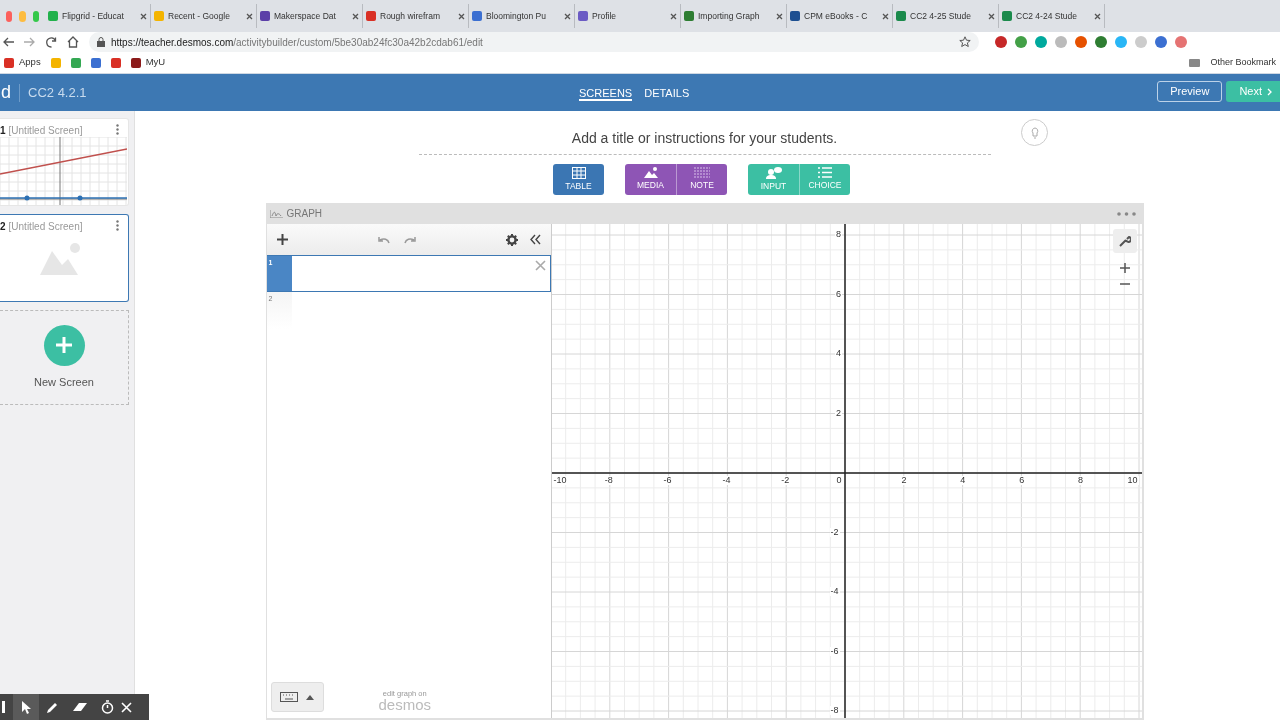 The image size is (1280, 720). What do you see at coordinates (155, 62) in the screenshot?
I see `bookmark-link: MyU` at bounding box center [155, 62].